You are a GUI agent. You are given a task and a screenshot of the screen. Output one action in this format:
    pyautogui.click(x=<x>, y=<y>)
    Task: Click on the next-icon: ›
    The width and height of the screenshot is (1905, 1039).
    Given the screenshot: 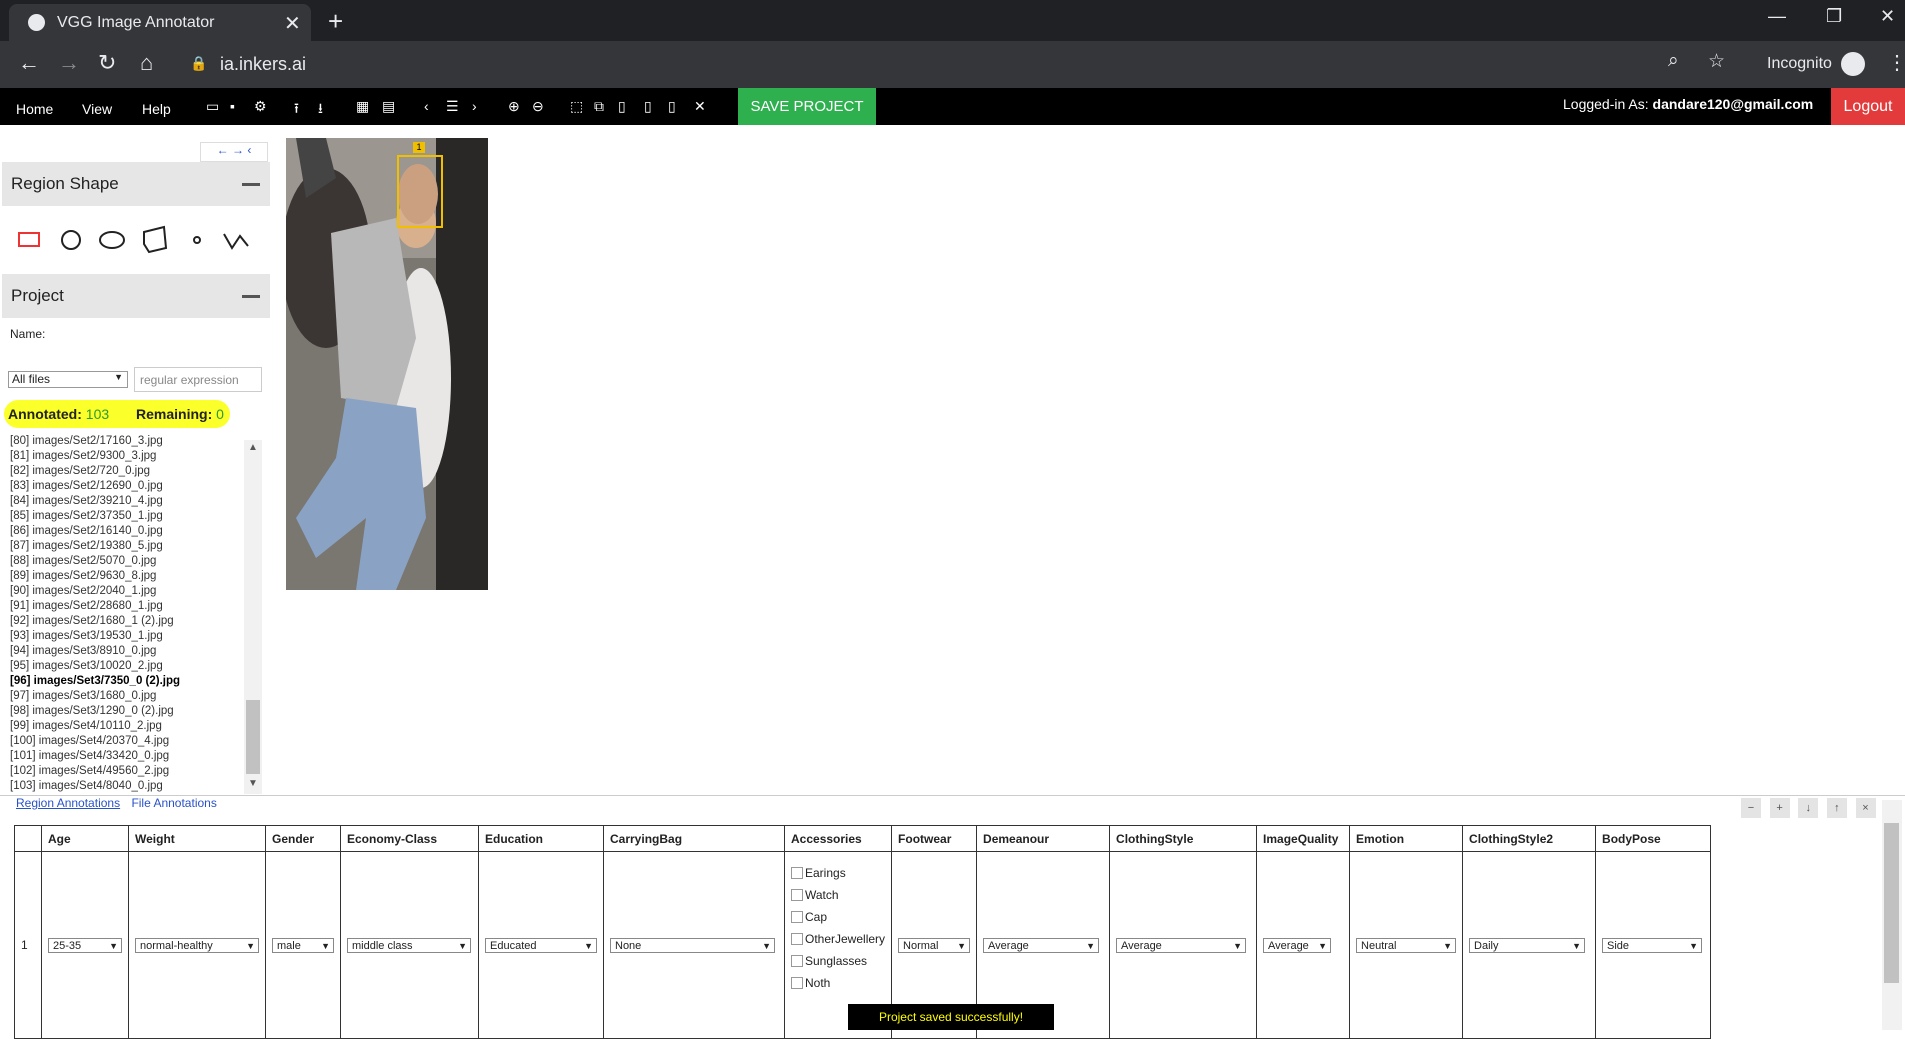 What is the action you would take?
    pyautogui.click(x=474, y=106)
    